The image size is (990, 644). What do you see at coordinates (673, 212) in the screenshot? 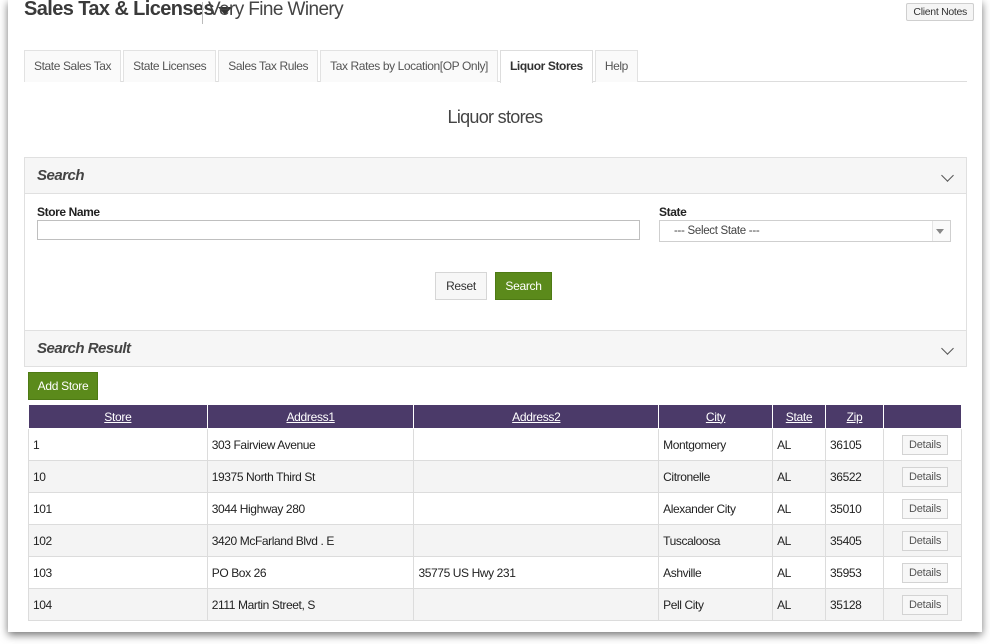
I see `state-label: State` at bounding box center [673, 212].